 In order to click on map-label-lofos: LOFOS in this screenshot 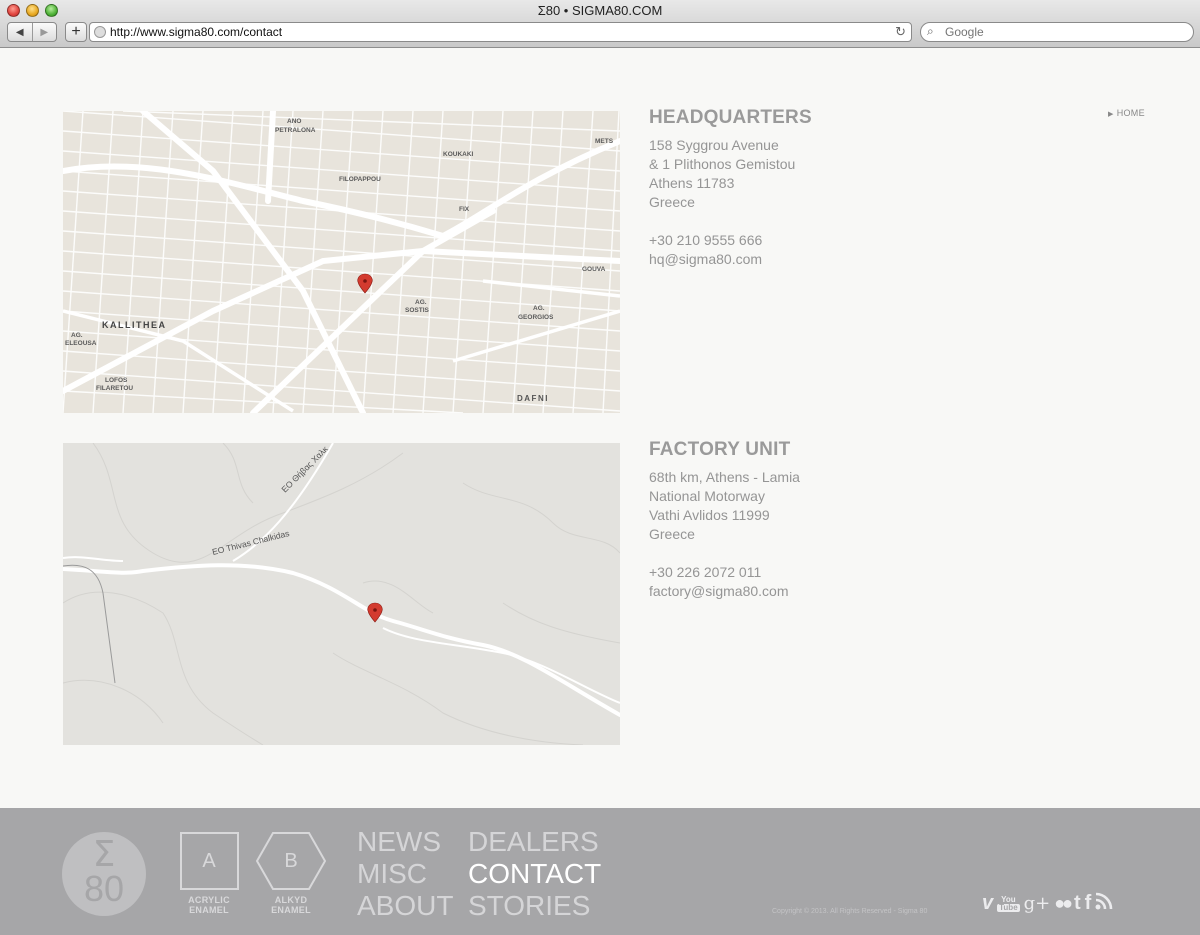, I will do `click(116, 380)`.